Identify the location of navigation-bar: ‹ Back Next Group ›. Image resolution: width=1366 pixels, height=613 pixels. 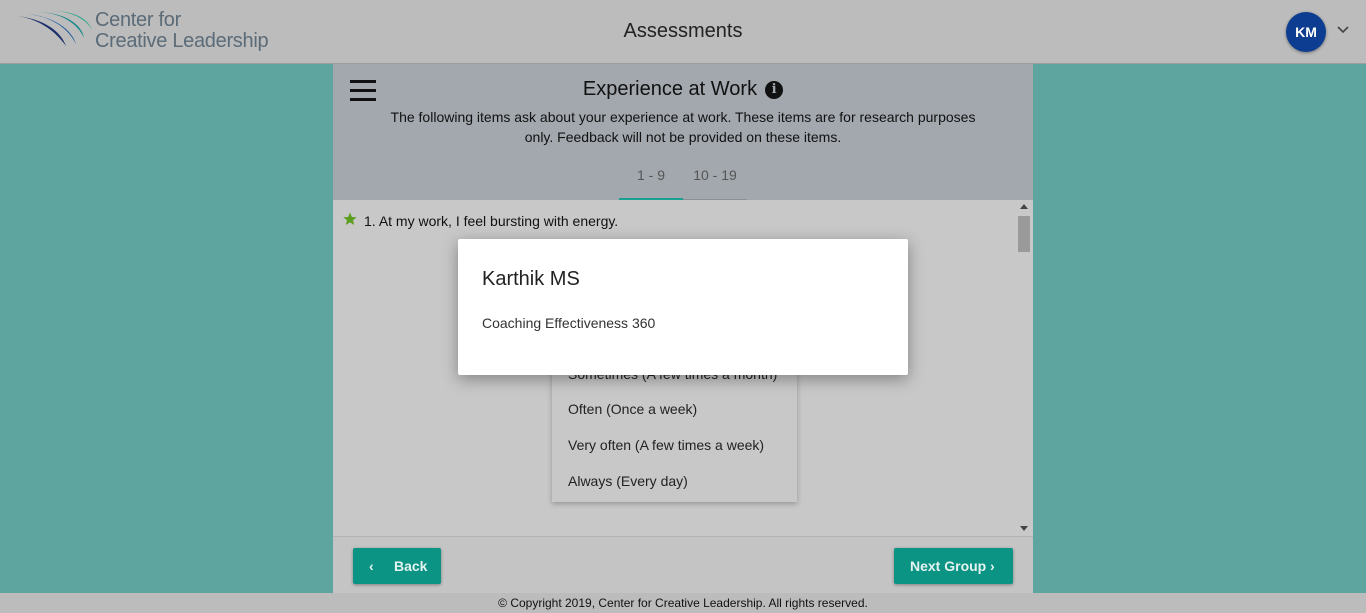
(683, 564).